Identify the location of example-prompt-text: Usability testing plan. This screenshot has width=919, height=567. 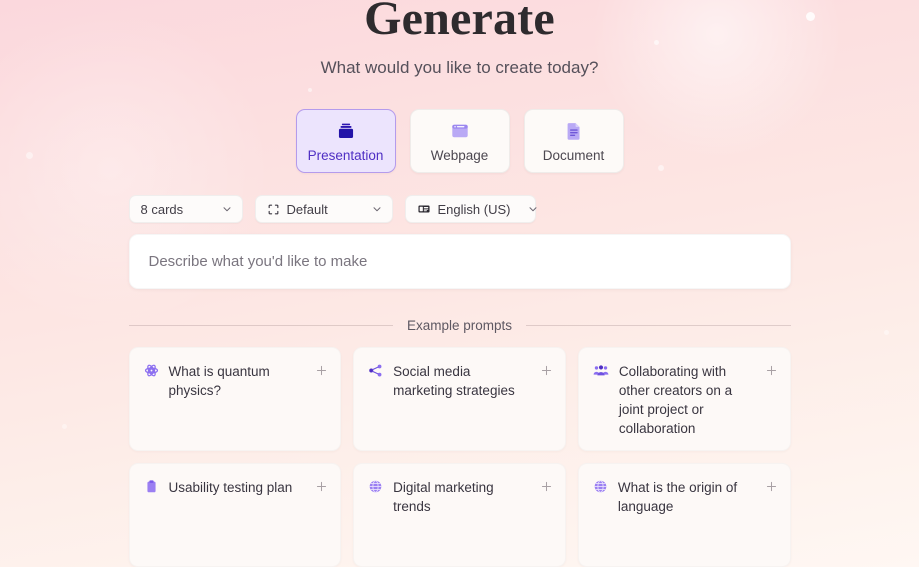
(230, 487).